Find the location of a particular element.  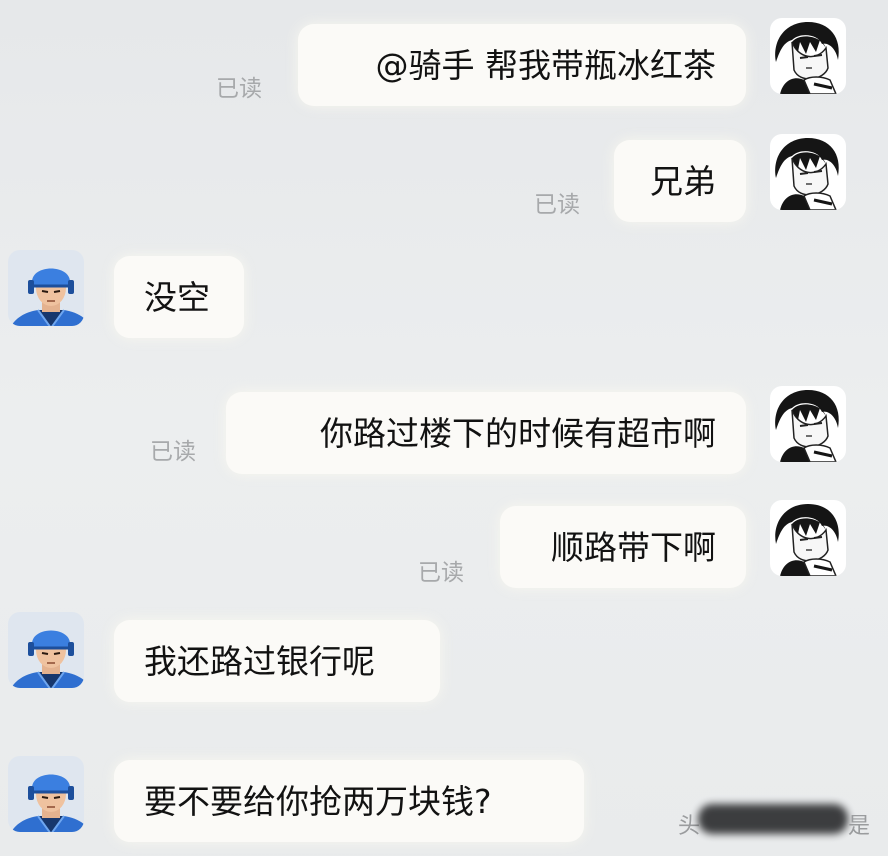

message-bubble-received: 要不要给你抢两万块钱? is located at coordinates (349, 801).